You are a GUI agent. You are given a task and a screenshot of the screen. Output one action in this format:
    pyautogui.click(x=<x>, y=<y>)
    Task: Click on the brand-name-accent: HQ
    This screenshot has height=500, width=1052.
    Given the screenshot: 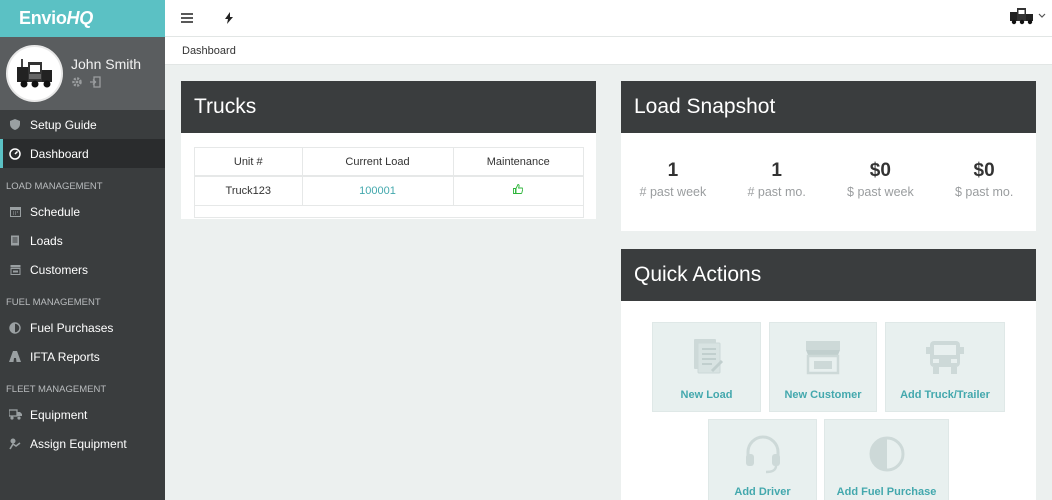 What is the action you would take?
    pyautogui.click(x=80, y=18)
    